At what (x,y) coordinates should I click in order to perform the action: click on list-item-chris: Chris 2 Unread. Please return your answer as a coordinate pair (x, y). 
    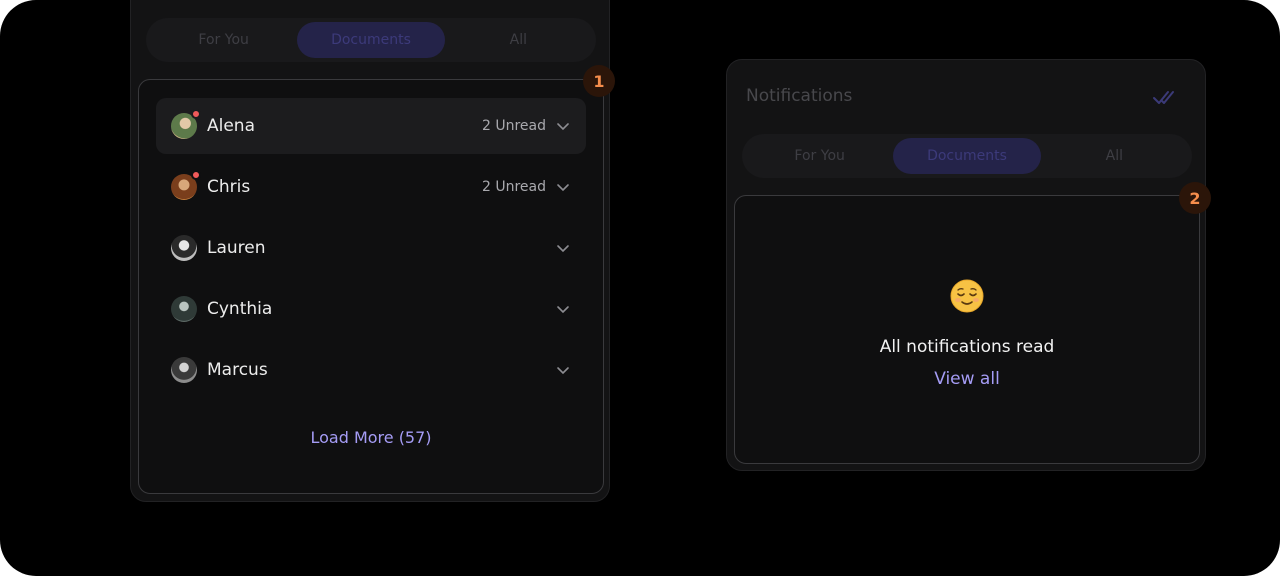
    Looking at the image, I should click on (371, 187).